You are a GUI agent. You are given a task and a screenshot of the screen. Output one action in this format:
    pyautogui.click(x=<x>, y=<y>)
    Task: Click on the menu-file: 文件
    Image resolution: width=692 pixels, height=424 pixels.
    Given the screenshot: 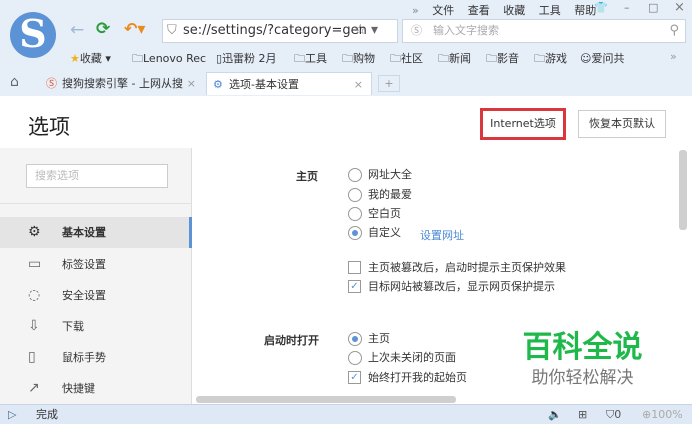 What is the action you would take?
    pyautogui.click(x=443, y=10)
    